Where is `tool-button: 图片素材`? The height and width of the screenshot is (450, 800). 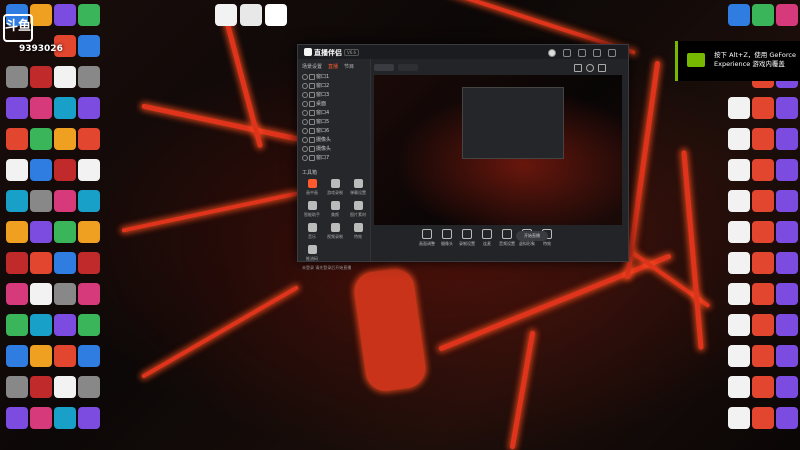 tool-button: 图片素材 is located at coordinates (358, 211).